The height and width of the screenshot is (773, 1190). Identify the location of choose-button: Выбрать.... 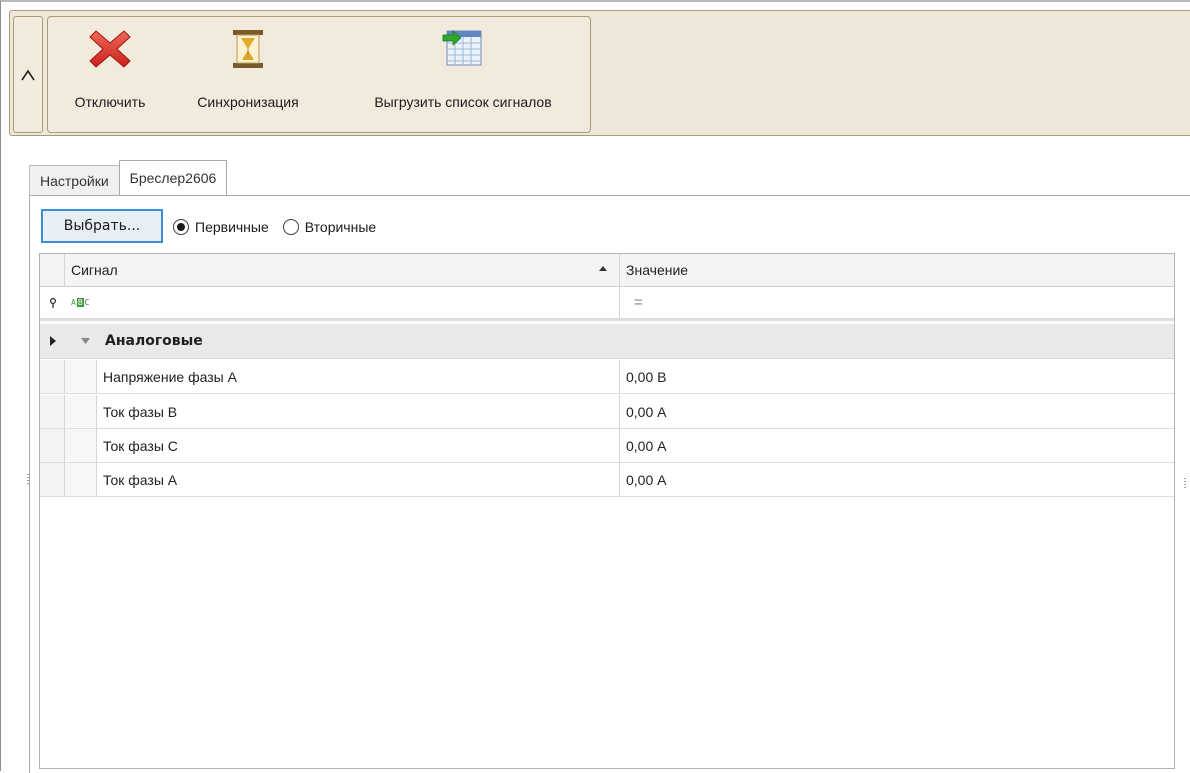
(102, 226).